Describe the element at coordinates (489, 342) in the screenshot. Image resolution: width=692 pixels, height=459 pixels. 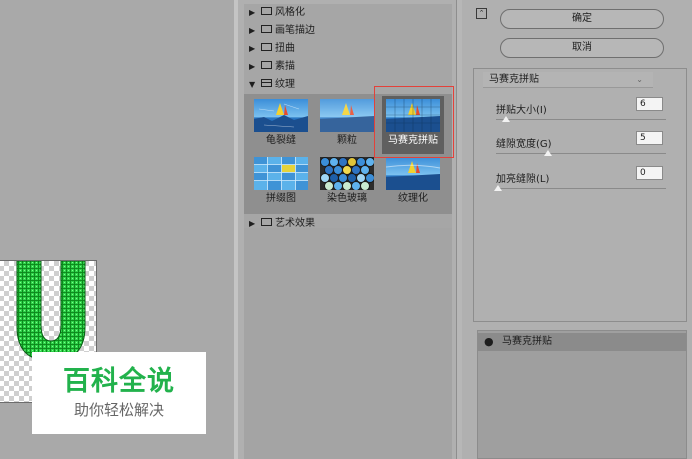
I see `eye-icon: ●` at that location.